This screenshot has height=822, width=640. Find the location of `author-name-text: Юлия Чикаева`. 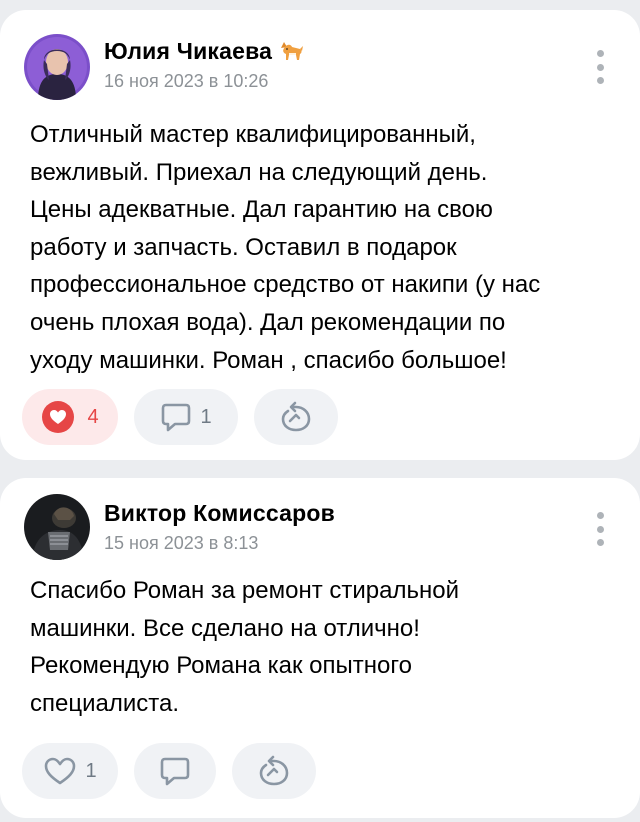

author-name-text: Юлия Чикаева is located at coordinates (188, 51).